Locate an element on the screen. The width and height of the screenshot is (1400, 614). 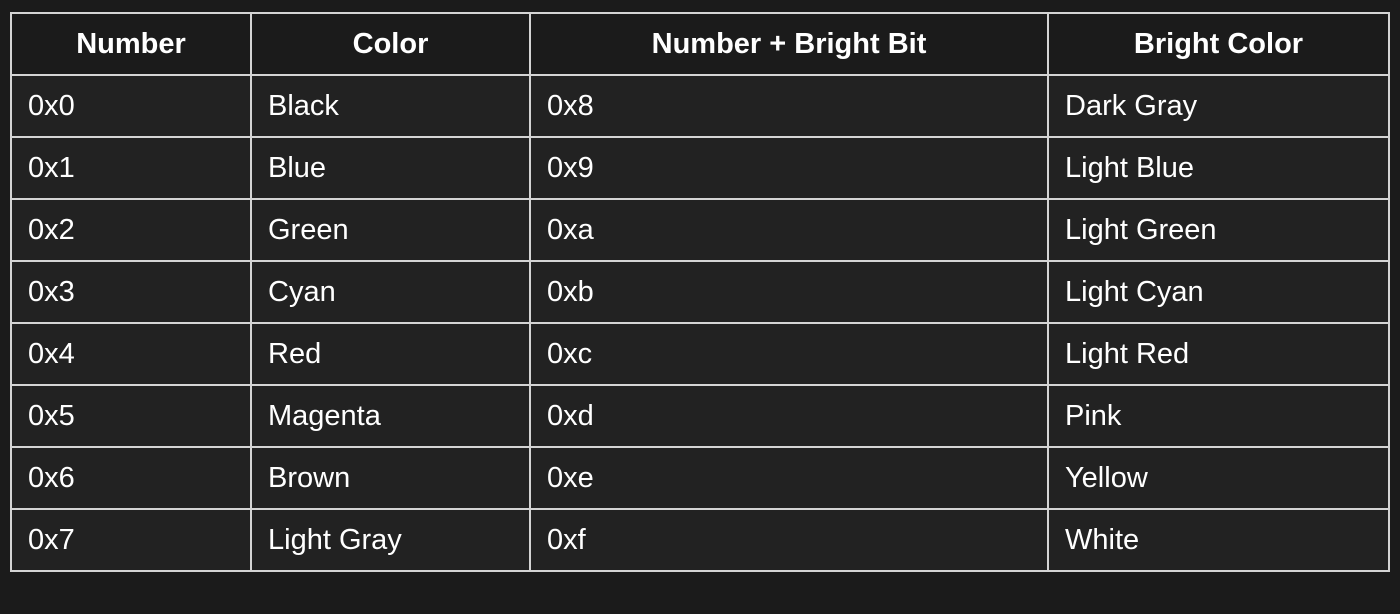
table-row: 0x7 Light Gray 0xf White is located at coordinates (700, 540).